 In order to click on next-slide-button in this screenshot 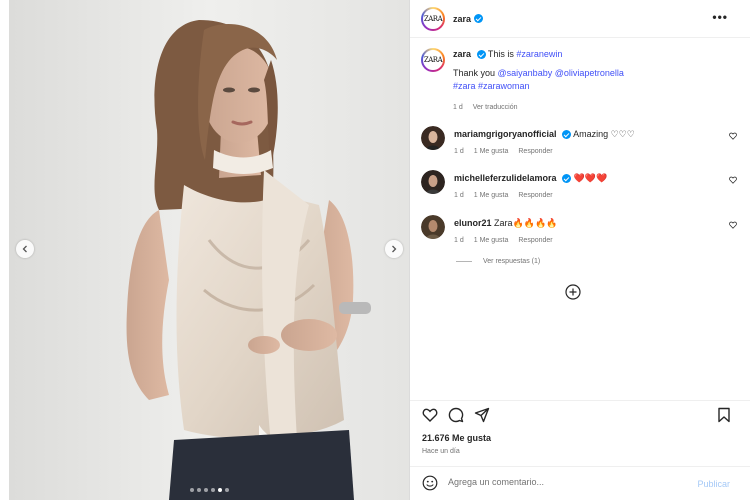, I will do `click(394, 249)`.